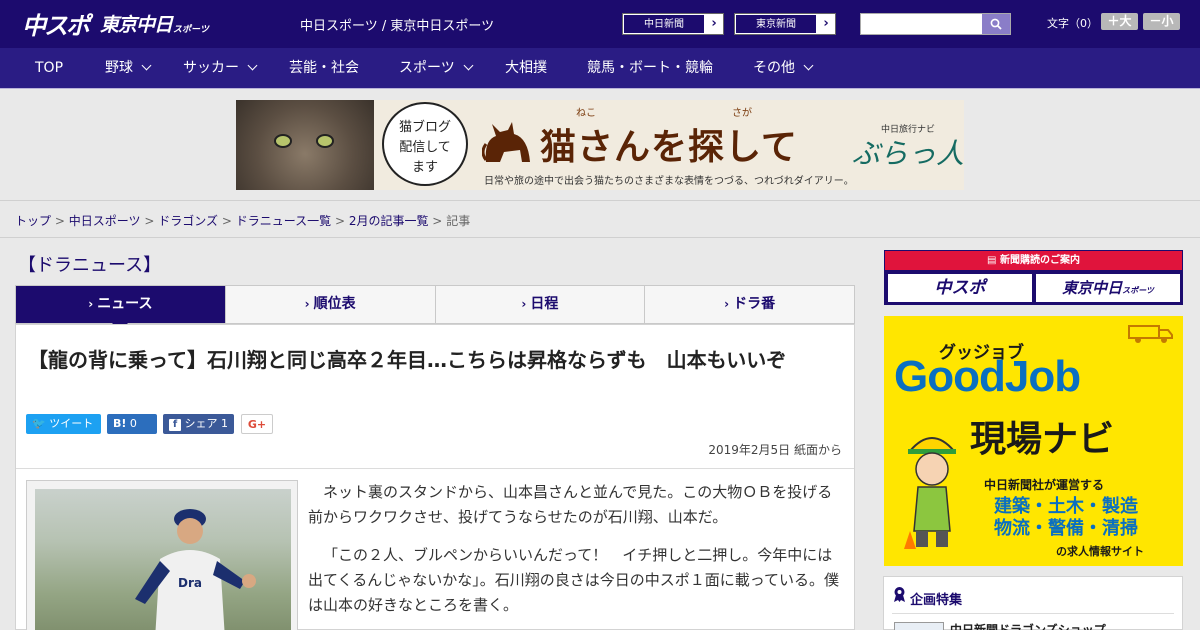 Image resolution: width=1200 pixels, height=630 pixels. What do you see at coordinates (1150, 334) in the screenshot?
I see `truck-icon` at bounding box center [1150, 334].